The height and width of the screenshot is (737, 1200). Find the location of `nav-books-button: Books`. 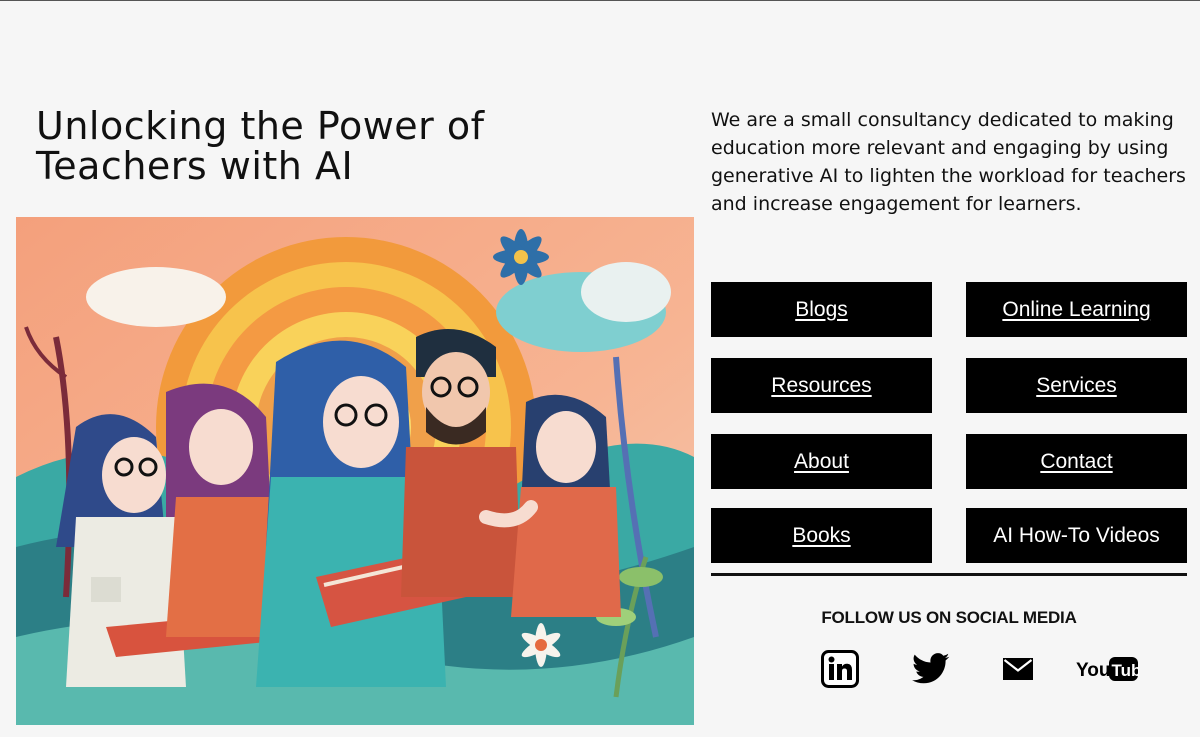

nav-books-button: Books is located at coordinates (821, 535).